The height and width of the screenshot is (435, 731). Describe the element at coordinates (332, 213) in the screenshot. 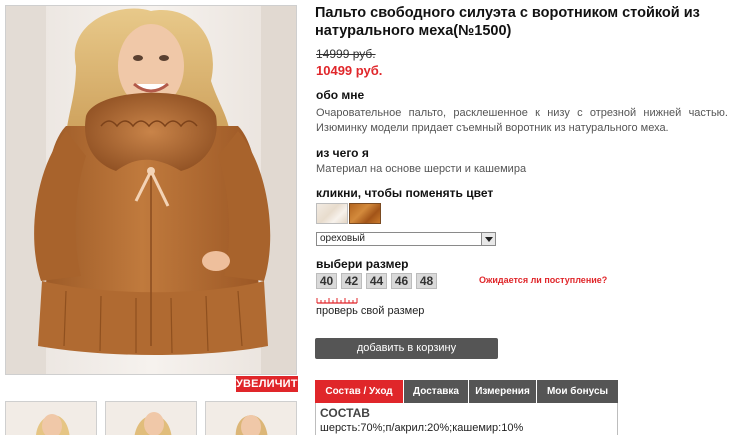

I see `color-swatch-light` at that location.